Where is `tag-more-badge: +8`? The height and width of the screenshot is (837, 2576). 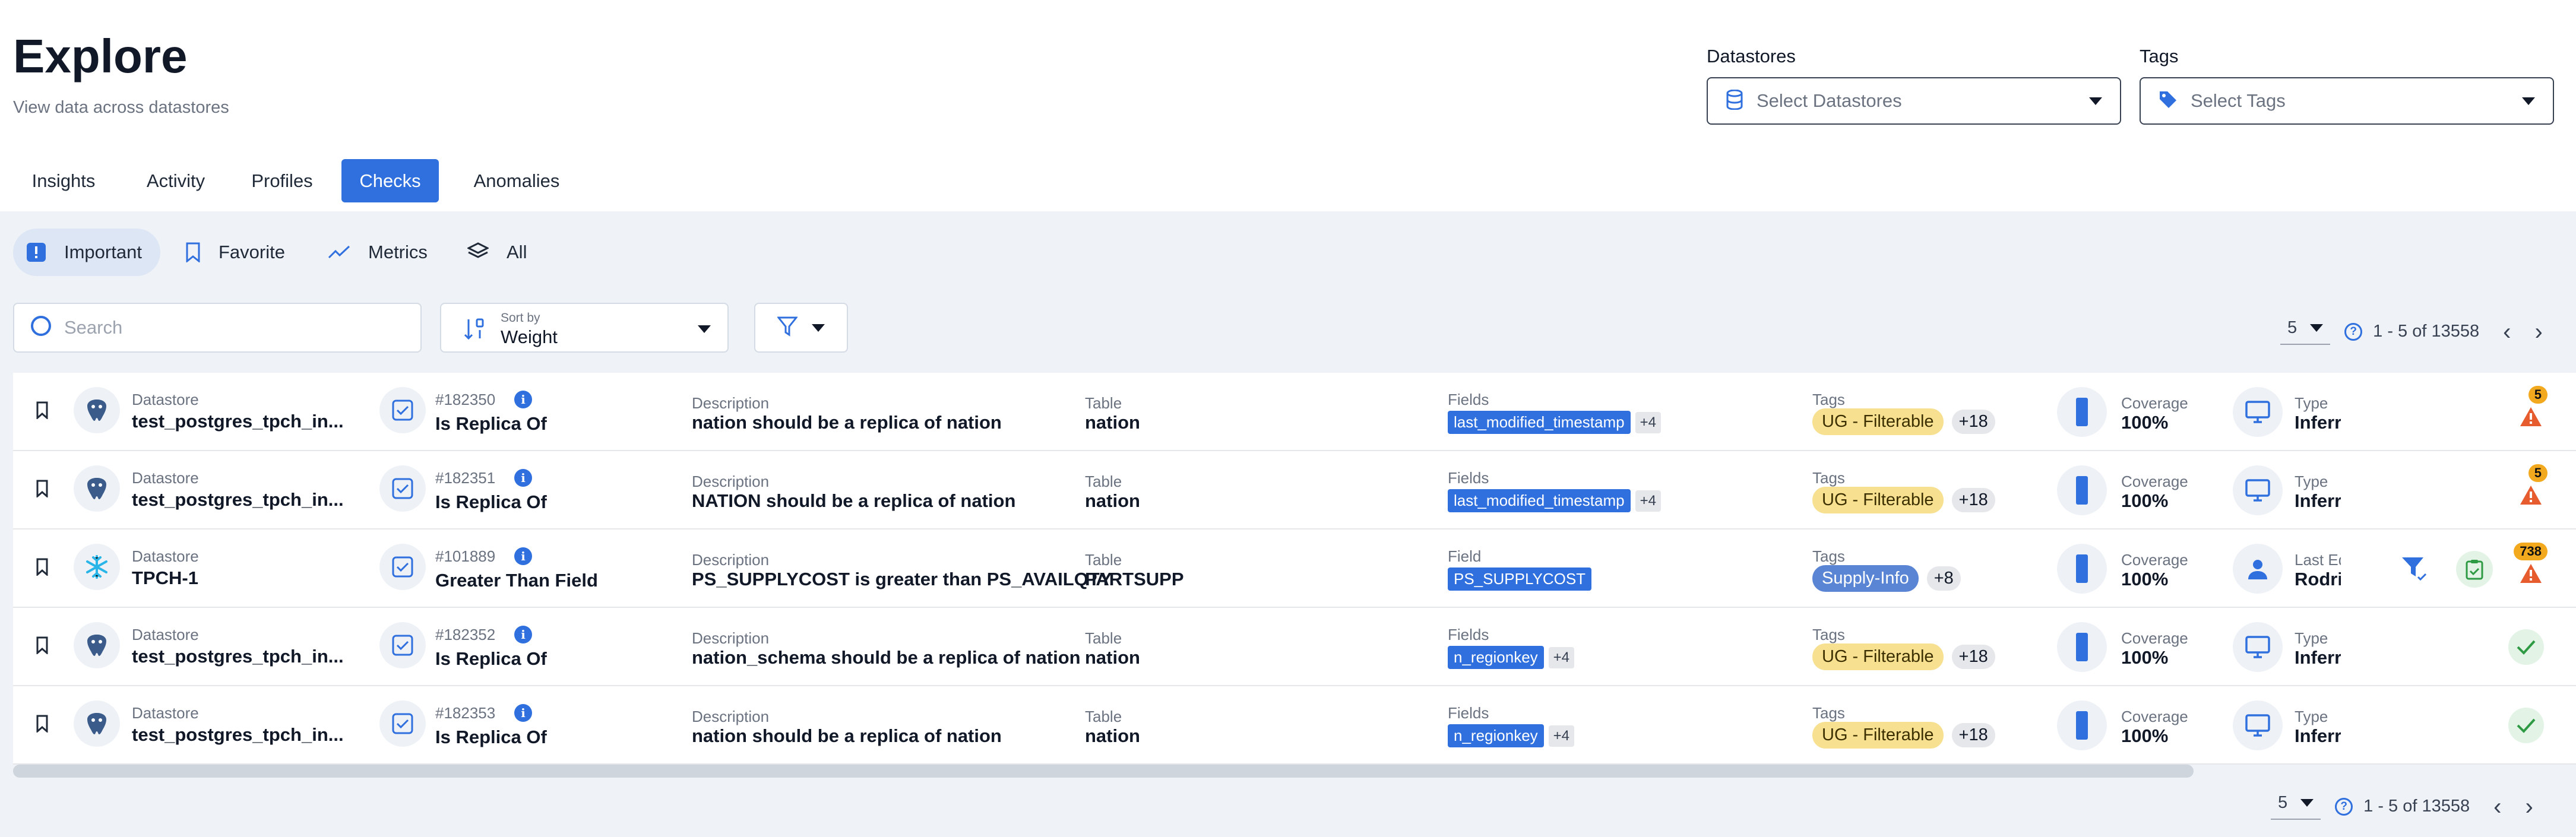 tag-more-badge: +8 is located at coordinates (1943, 578).